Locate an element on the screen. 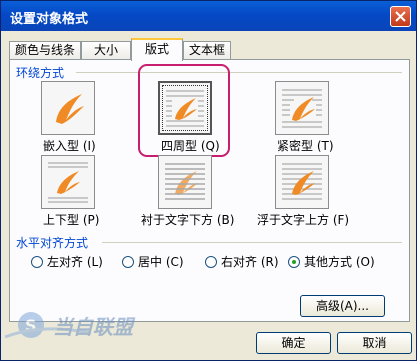 The image size is (419, 364). tight-wrap-icon is located at coordinates (302, 108).